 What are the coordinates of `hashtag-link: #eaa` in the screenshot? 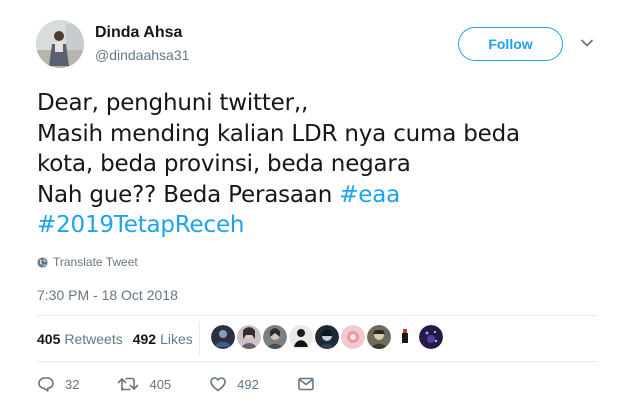 It's located at (369, 195).